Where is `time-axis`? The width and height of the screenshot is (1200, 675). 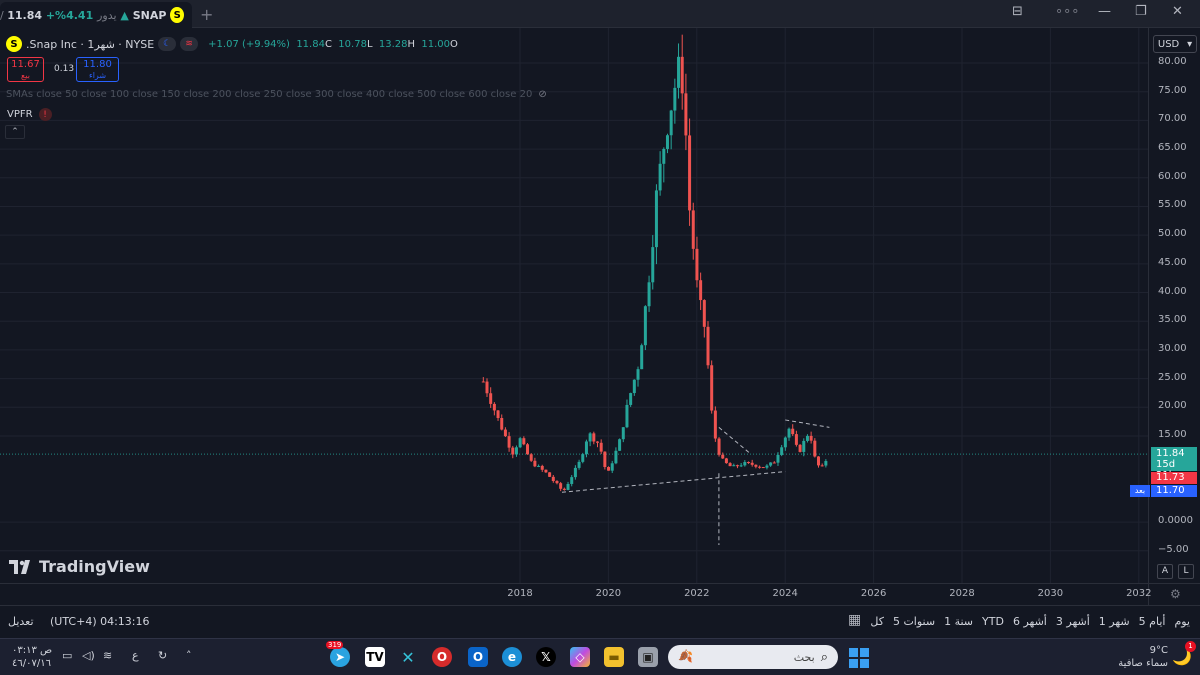
time-axis is located at coordinates (574, 594).